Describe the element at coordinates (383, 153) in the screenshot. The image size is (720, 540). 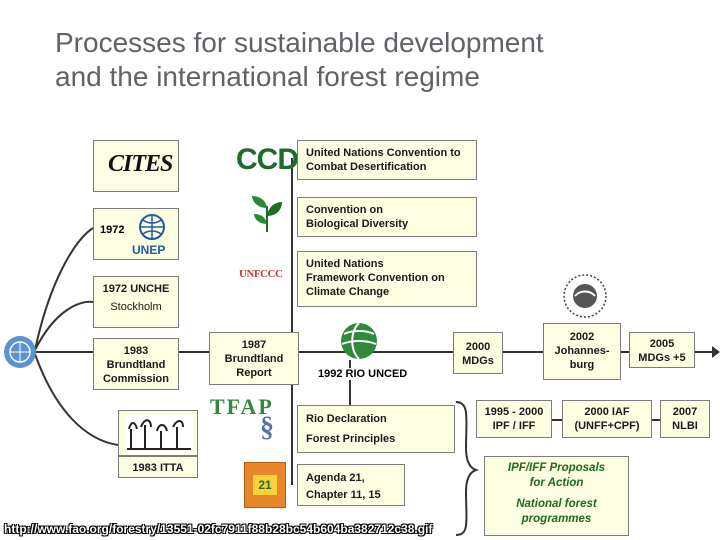
I see `ccd-line1: United Nations Convention to` at that location.